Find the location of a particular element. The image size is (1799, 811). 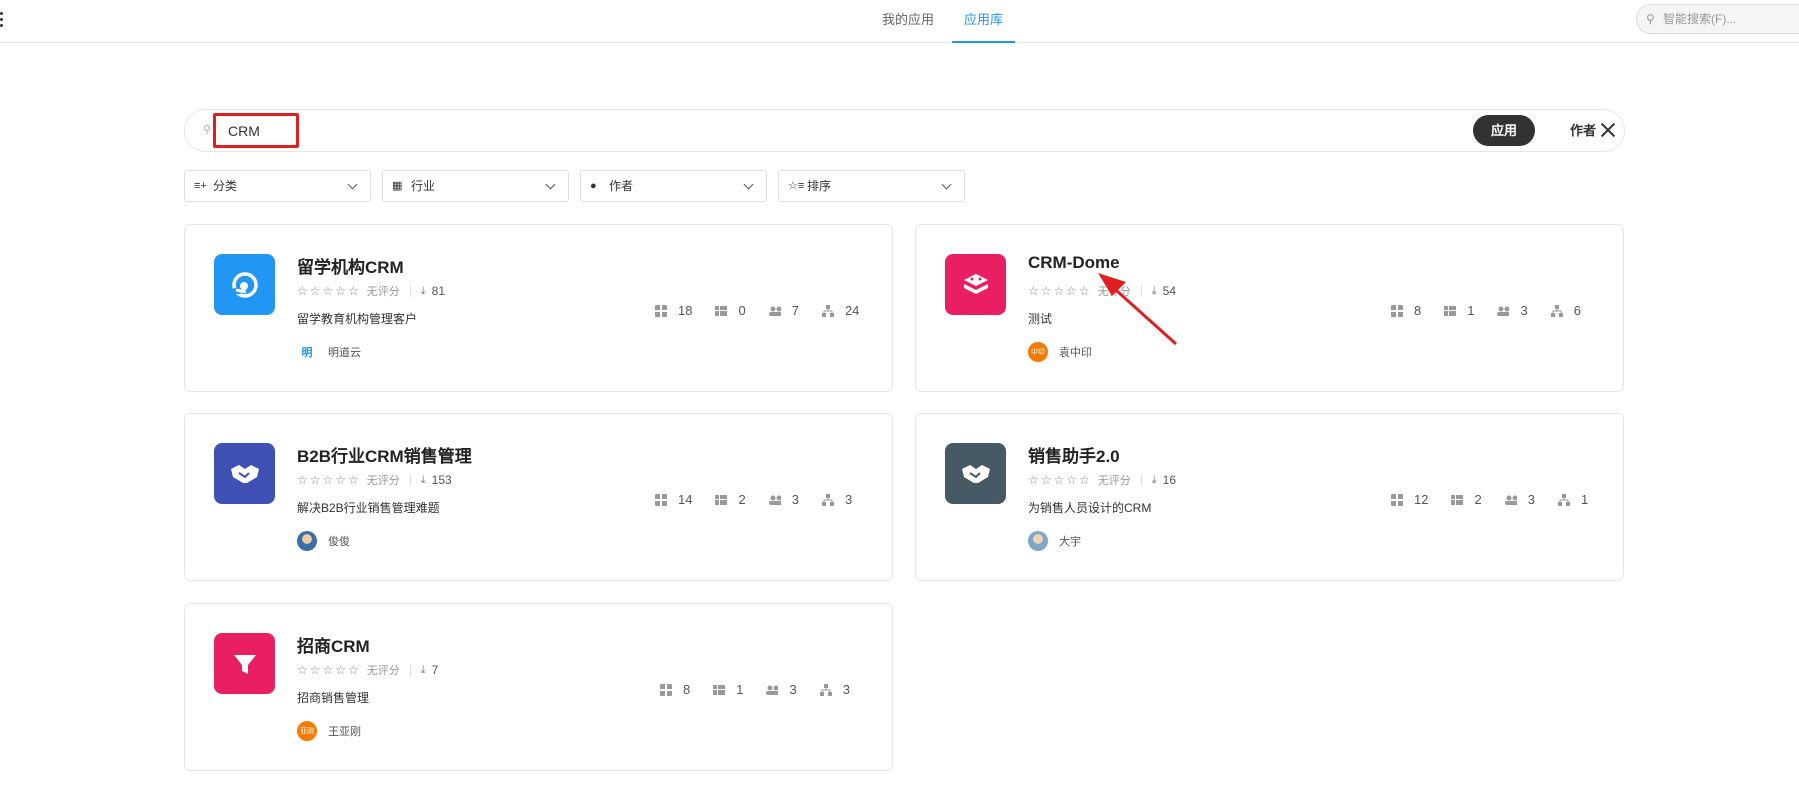

app-stats: 12 2 3 1 is located at coordinates (1501, 499).